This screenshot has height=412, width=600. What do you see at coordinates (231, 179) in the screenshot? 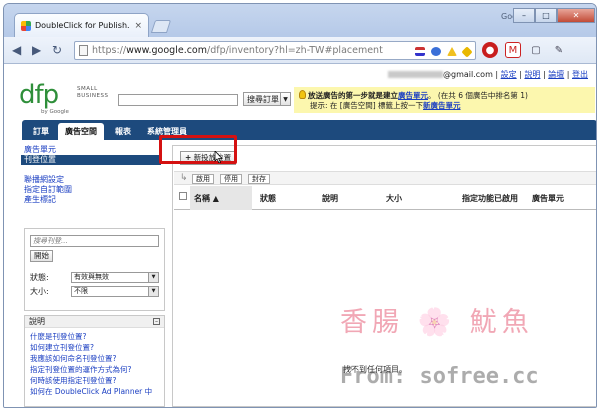
I see `deactivate-button: 停用` at bounding box center [231, 179].